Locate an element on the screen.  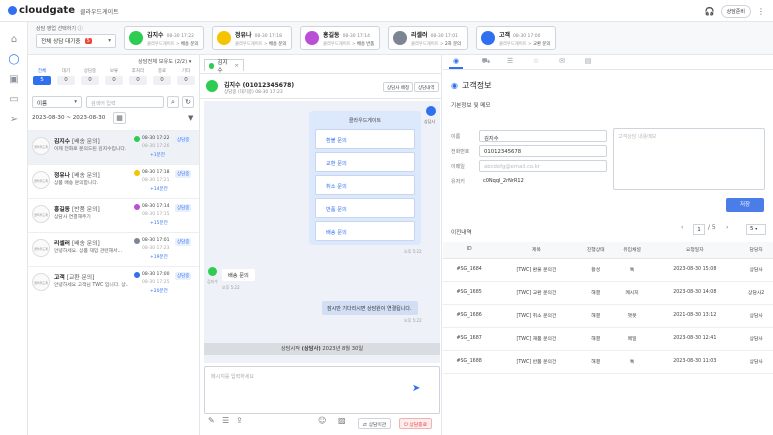
memo-field: 고객상담 내용메모 is located at coordinates (689, 159).